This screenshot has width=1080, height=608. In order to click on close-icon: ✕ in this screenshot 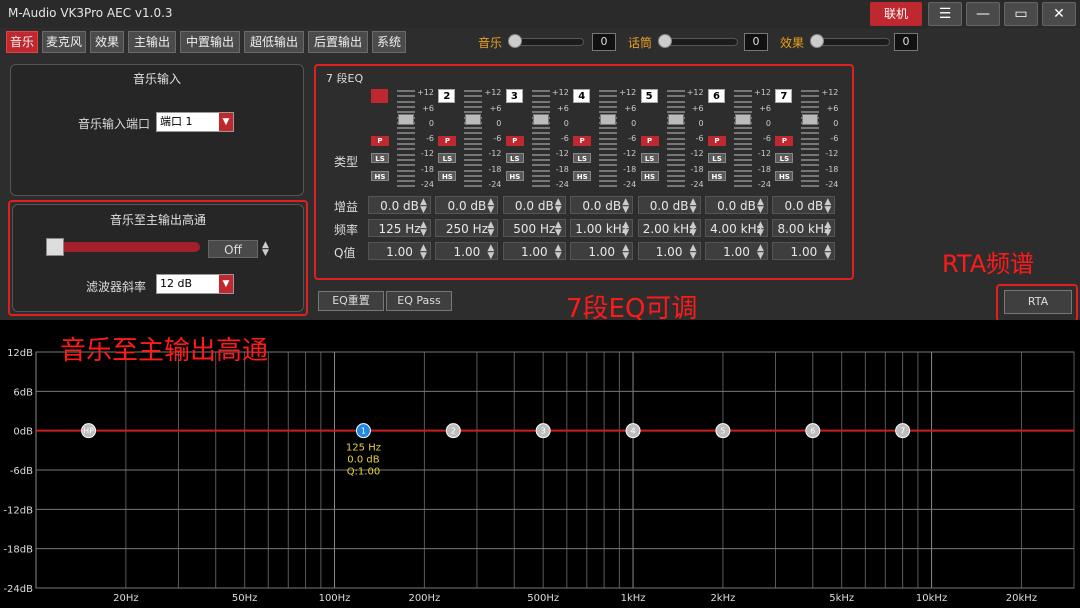, I will do `click(1059, 14)`.